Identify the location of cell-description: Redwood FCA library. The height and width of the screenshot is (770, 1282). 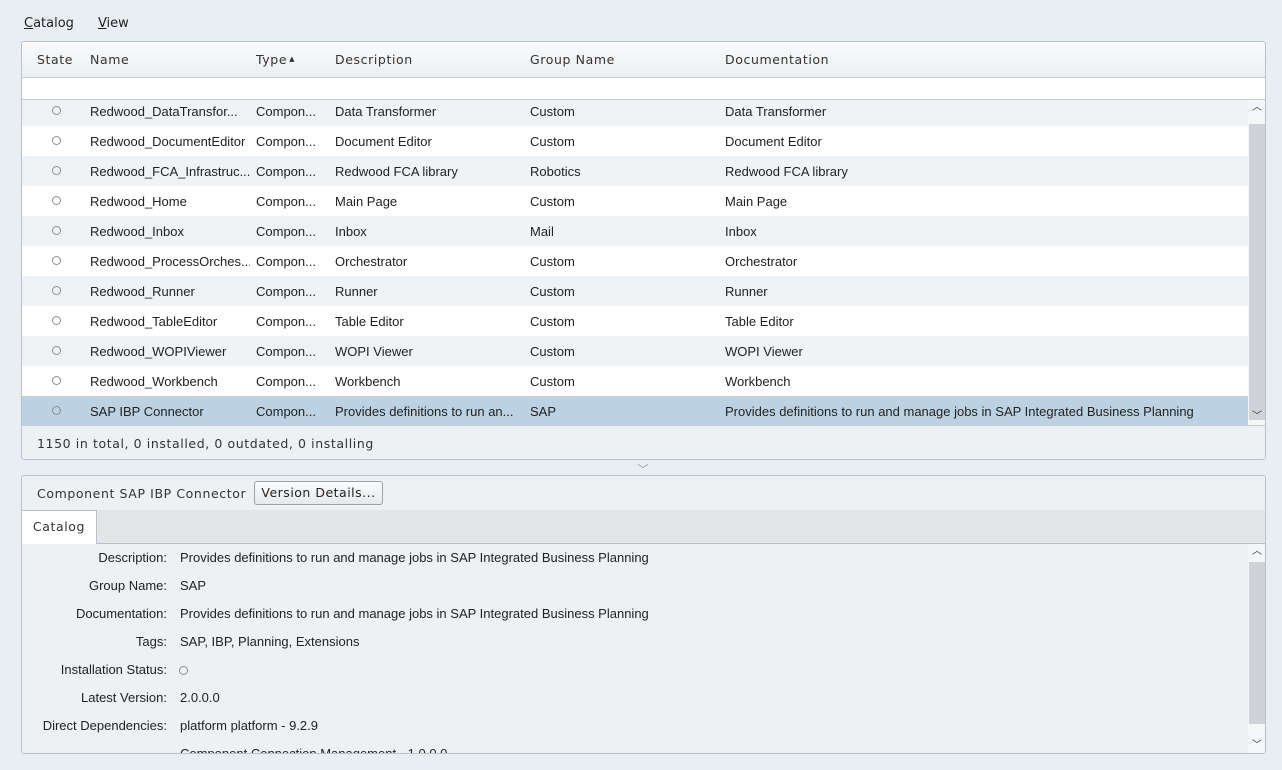
(396, 171).